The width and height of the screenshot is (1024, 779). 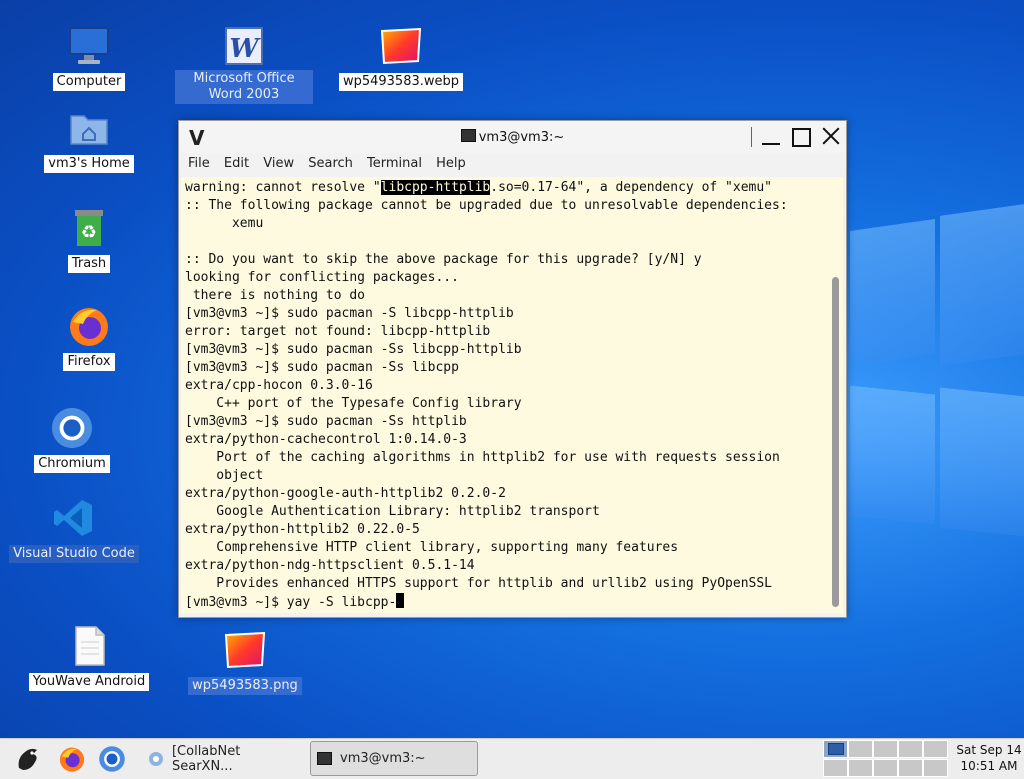 I want to click on text-cursor, so click(x=400, y=600).